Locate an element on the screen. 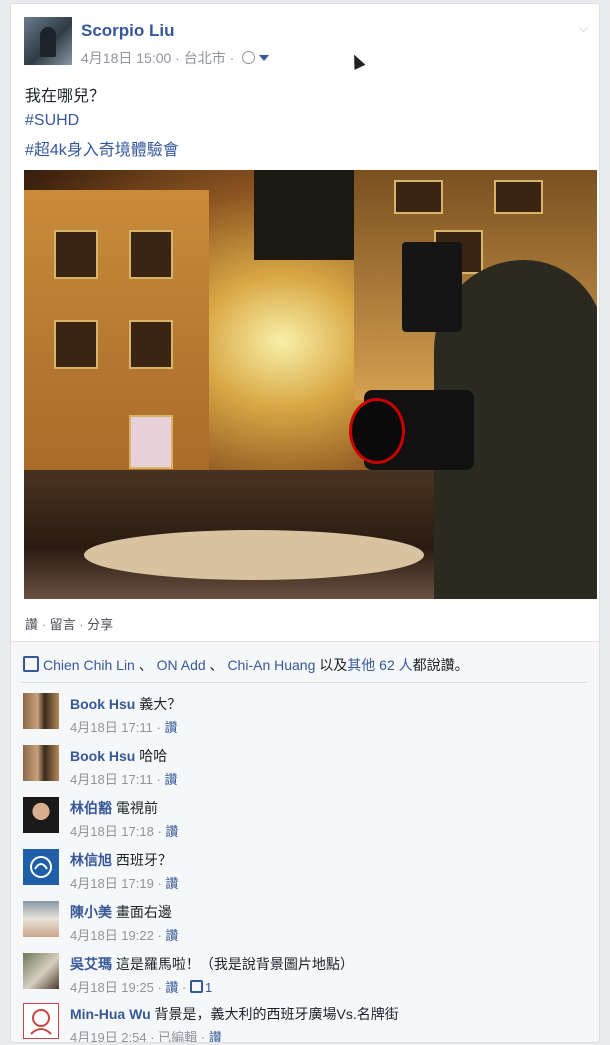 This screenshot has height=1045, width=610. liker-1: Chien Chih Lin is located at coordinates (89, 665).